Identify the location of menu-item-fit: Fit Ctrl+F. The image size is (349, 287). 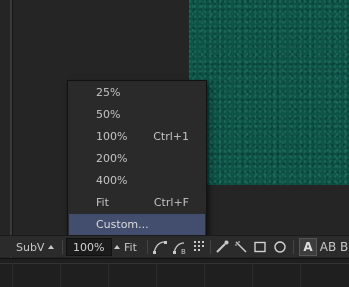
(137, 202).